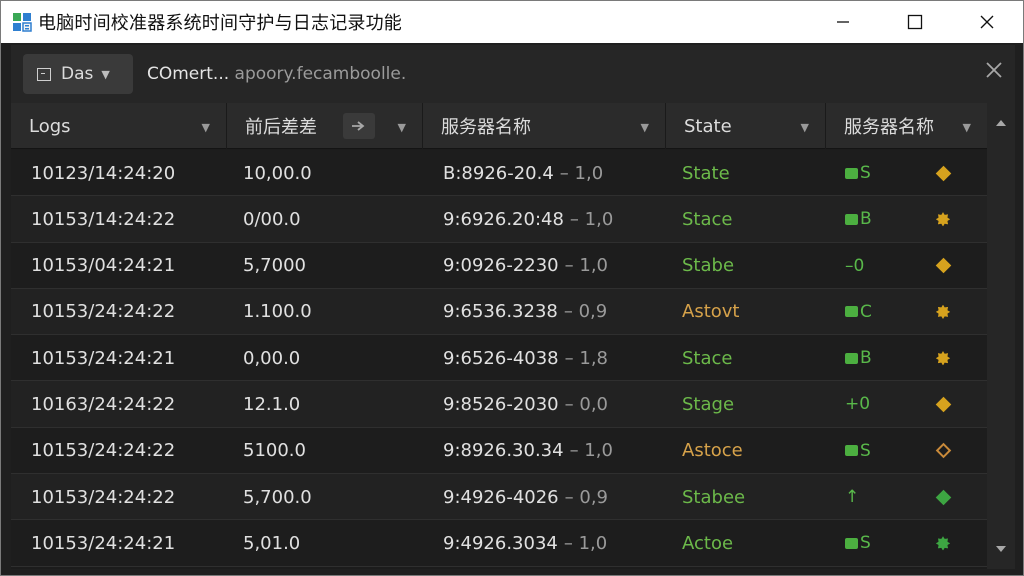 The width and height of the screenshot is (1024, 576). What do you see at coordinates (994, 73) in the screenshot?
I see `clear-search-button` at bounding box center [994, 73].